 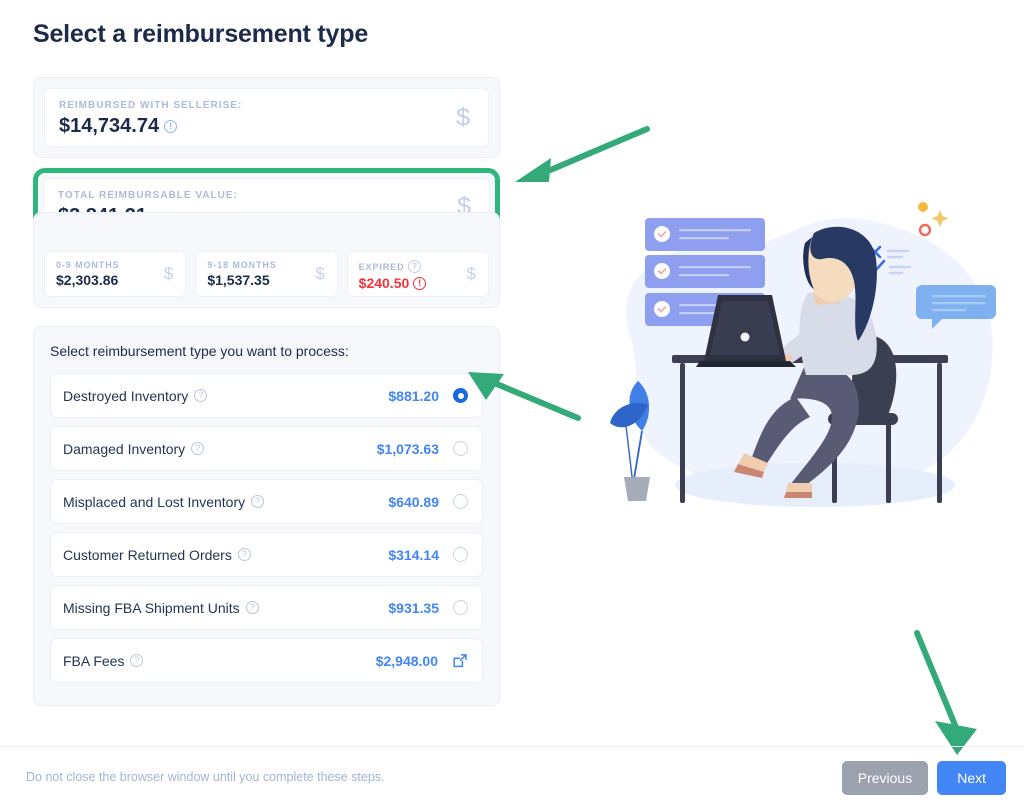 What do you see at coordinates (201, 34) in the screenshot?
I see `page-title: Select a reimbursement type` at bounding box center [201, 34].